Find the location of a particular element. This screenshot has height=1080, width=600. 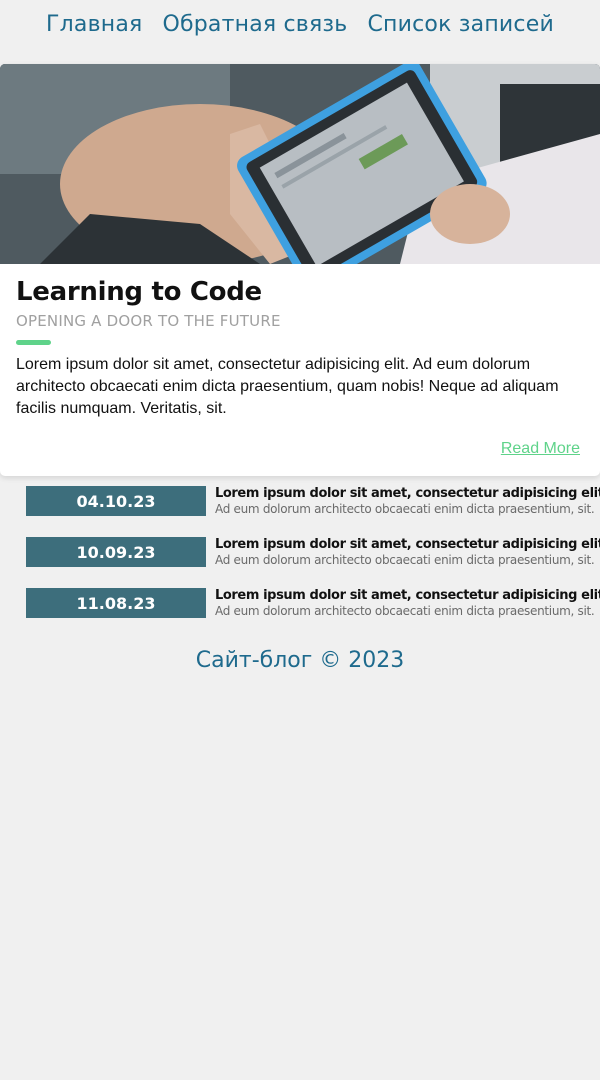

main-nav: Главная Обратная связь Список записей is located at coordinates (300, 24).